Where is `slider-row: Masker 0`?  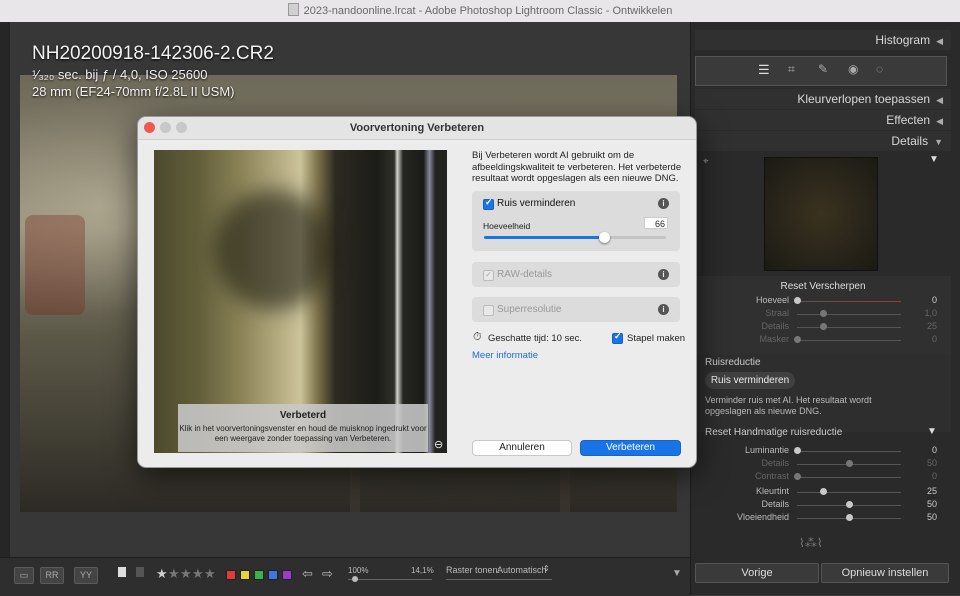 slider-row: Masker 0 is located at coordinates (823, 340).